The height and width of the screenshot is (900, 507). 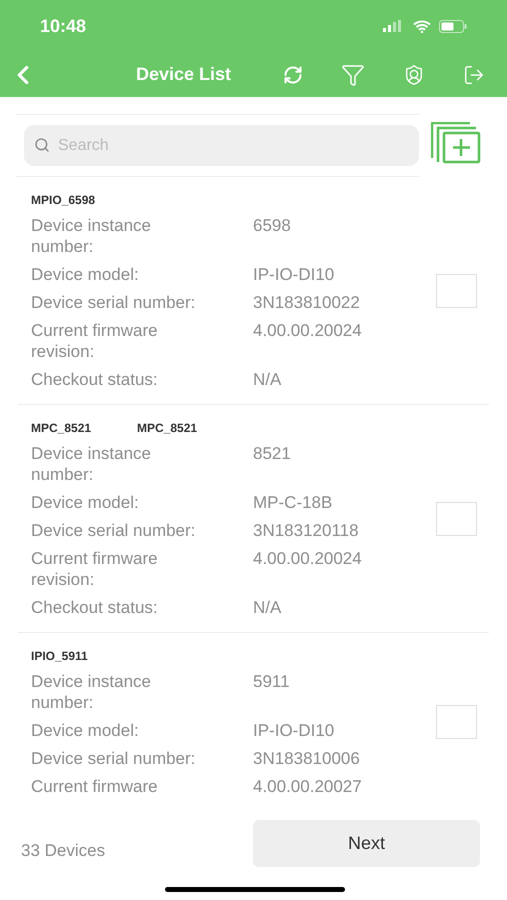 I want to click on logout-icon, so click(x=474, y=75).